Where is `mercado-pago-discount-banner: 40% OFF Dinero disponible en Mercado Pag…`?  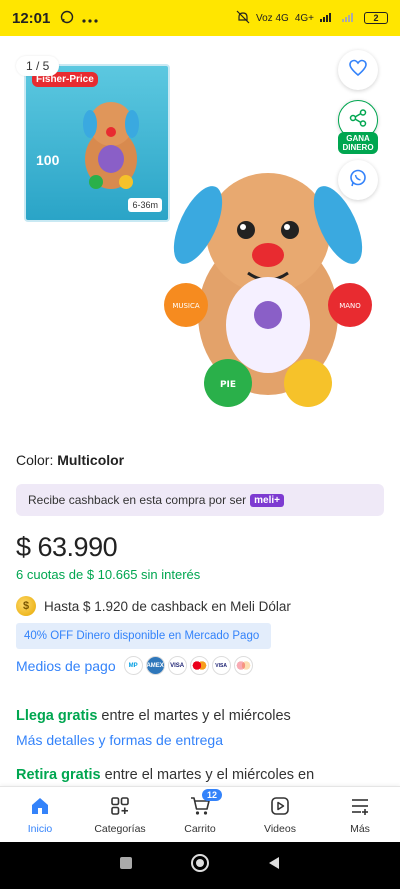
mercado-pago-discount-banner: 40% OFF Dinero disponible en Mercado Pag… is located at coordinates (143, 636).